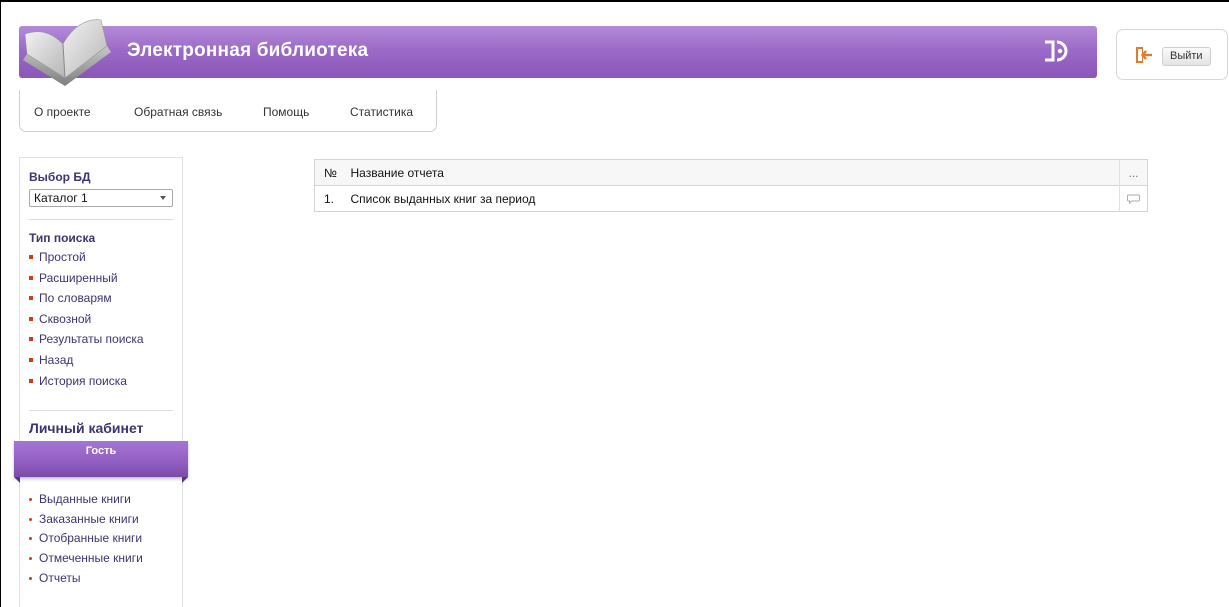  What do you see at coordinates (60, 177) in the screenshot?
I see `db-select-heading: Выбор БД` at bounding box center [60, 177].